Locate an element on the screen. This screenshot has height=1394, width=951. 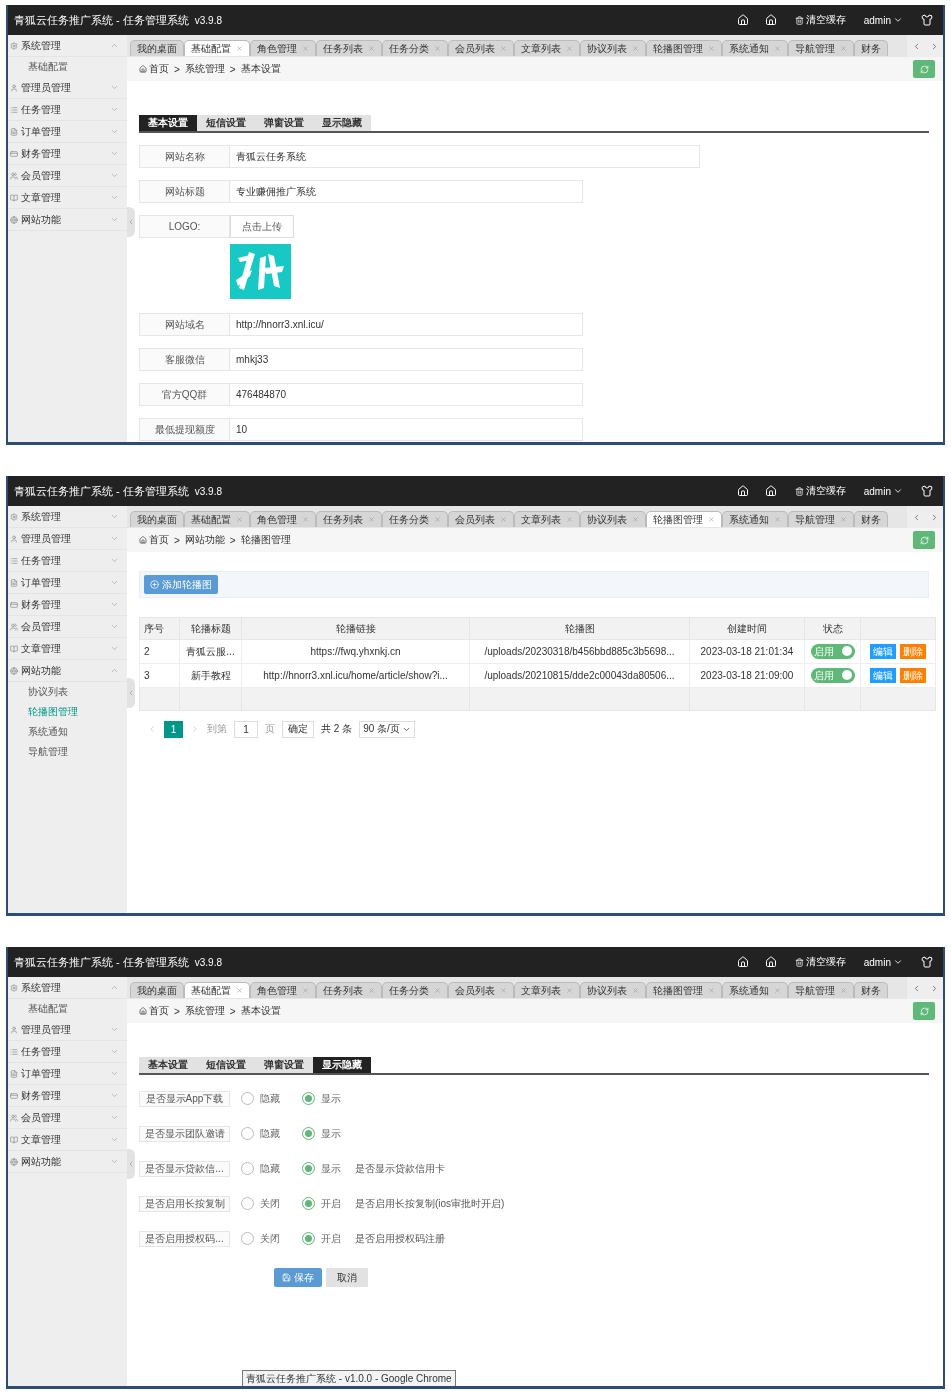
sidebar-item: 管理员管理 is located at coordinates (67, 1030).